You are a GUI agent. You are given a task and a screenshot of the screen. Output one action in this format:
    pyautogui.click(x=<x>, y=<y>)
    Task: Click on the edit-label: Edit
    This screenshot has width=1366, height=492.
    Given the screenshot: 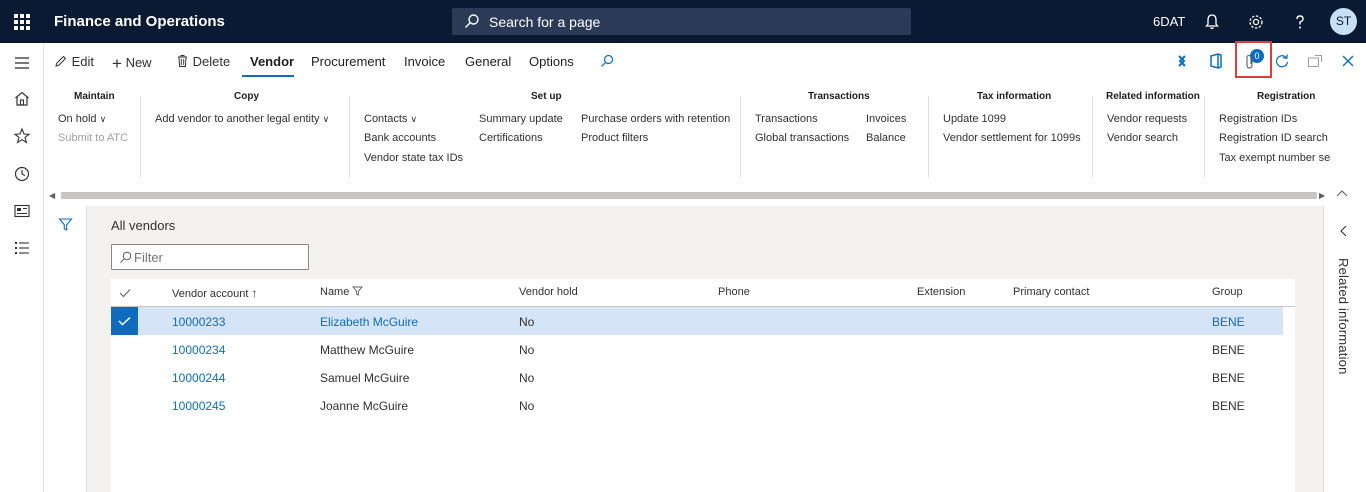 What is the action you would take?
    pyautogui.click(x=83, y=61)
    